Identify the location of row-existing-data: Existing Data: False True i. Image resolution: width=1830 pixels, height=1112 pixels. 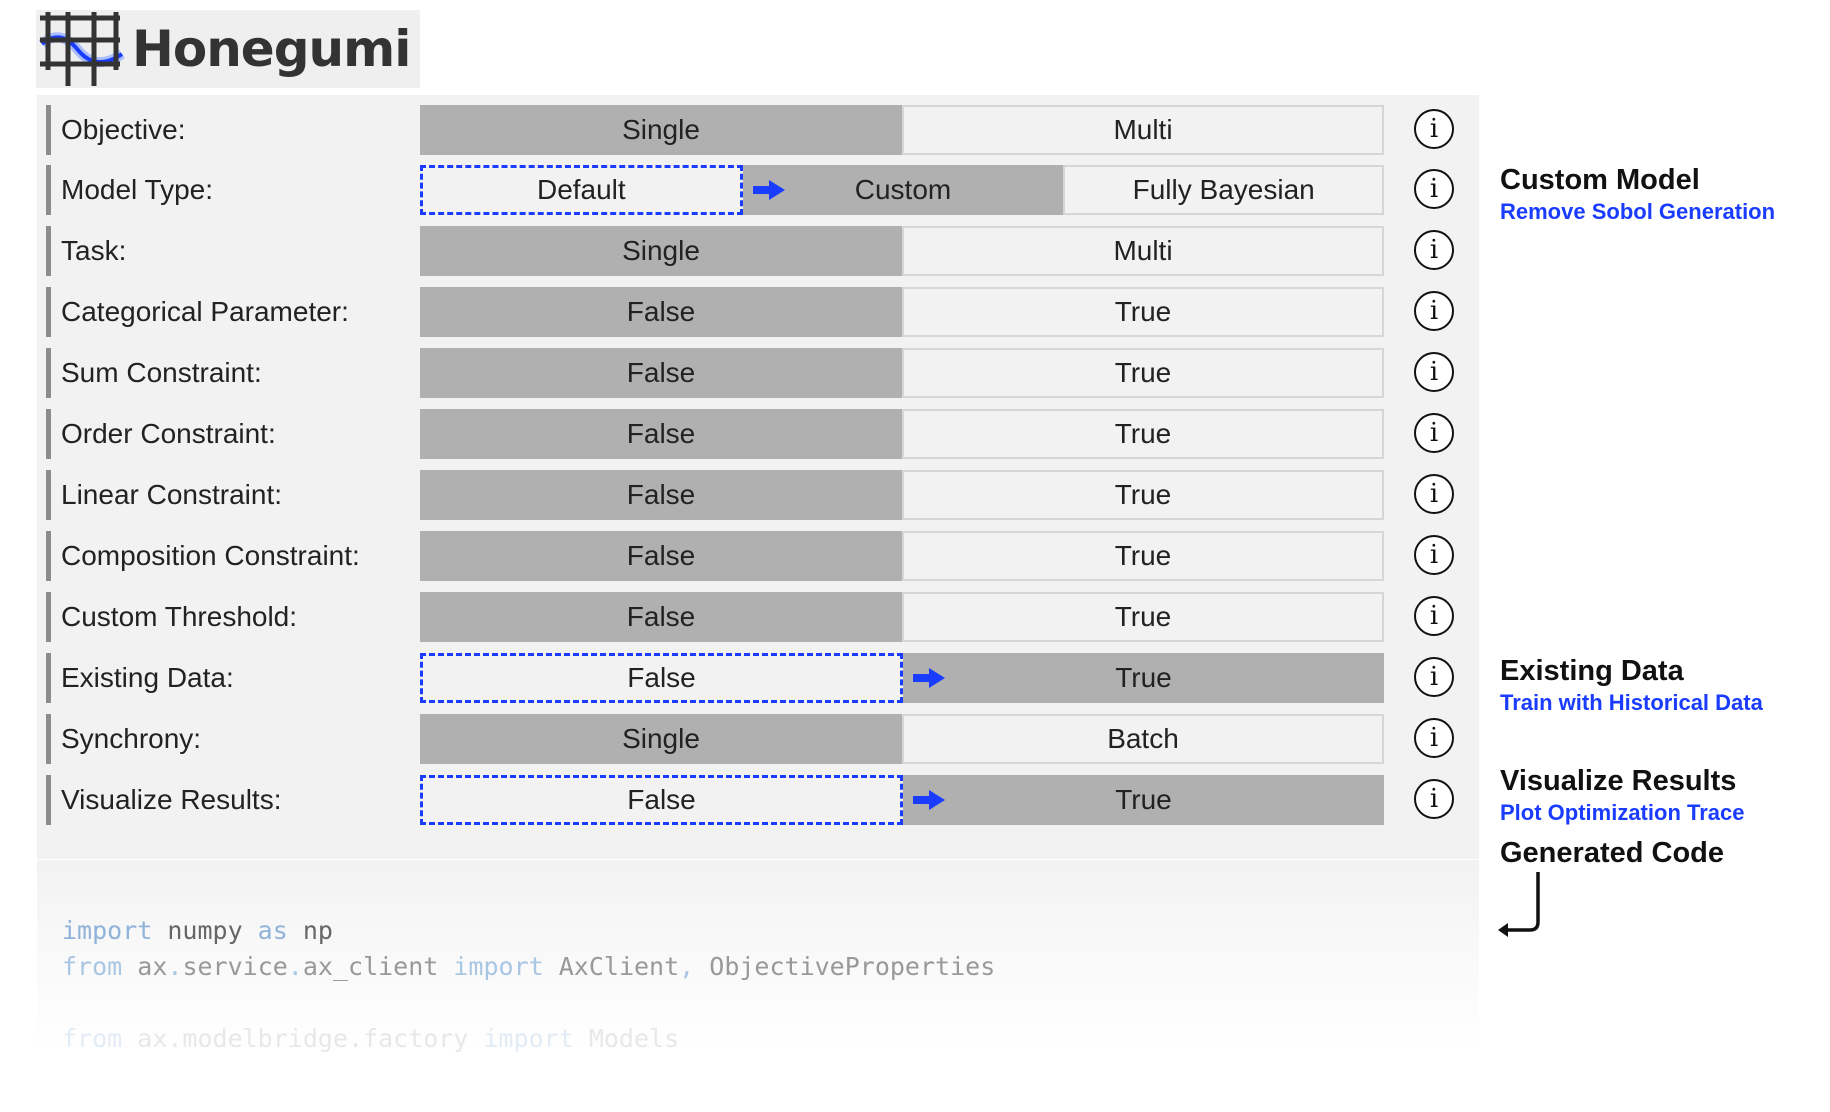
(761, 679).